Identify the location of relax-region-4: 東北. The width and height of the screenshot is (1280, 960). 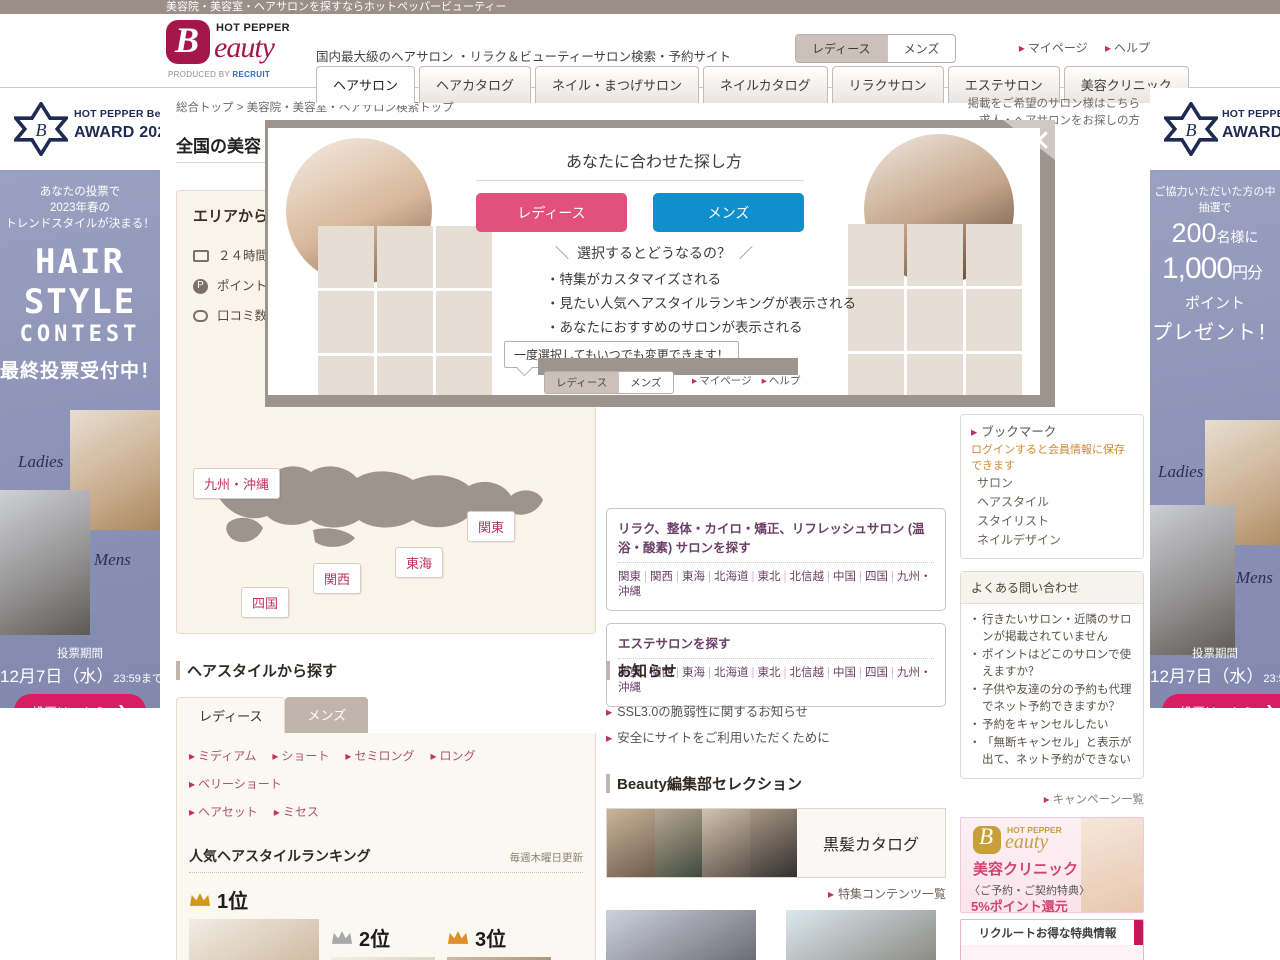
(769, 577).